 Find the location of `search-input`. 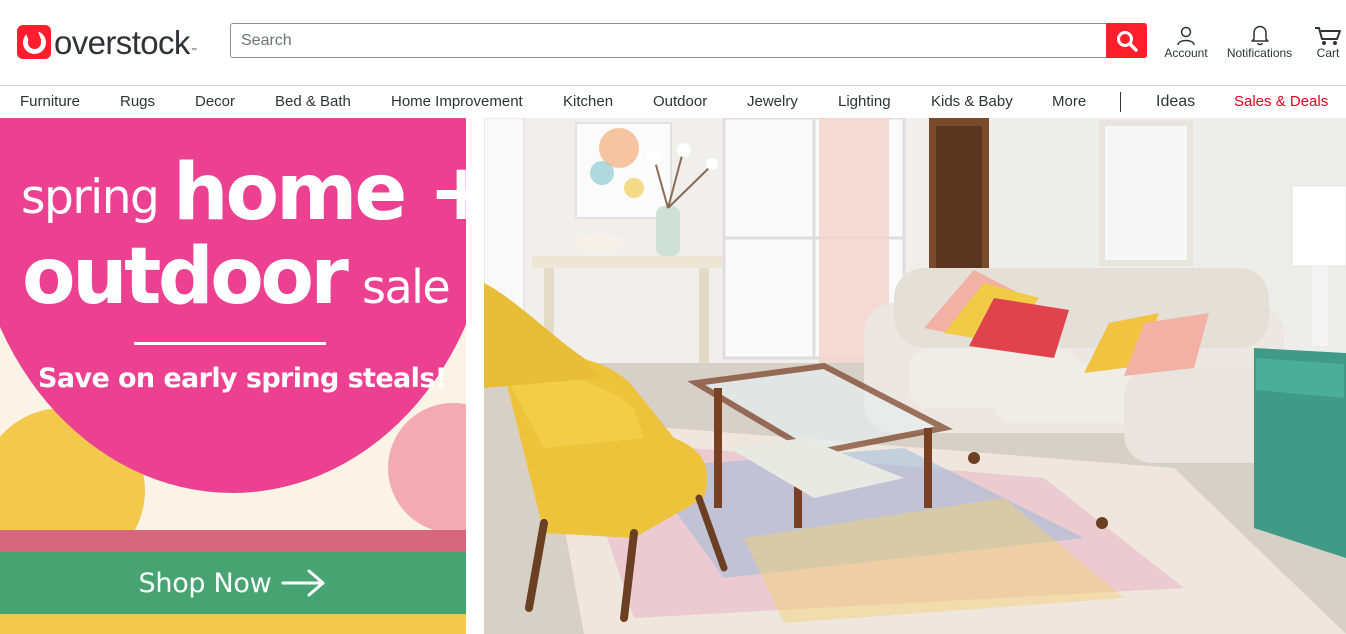

search-input is located at coordinates (668, 40).